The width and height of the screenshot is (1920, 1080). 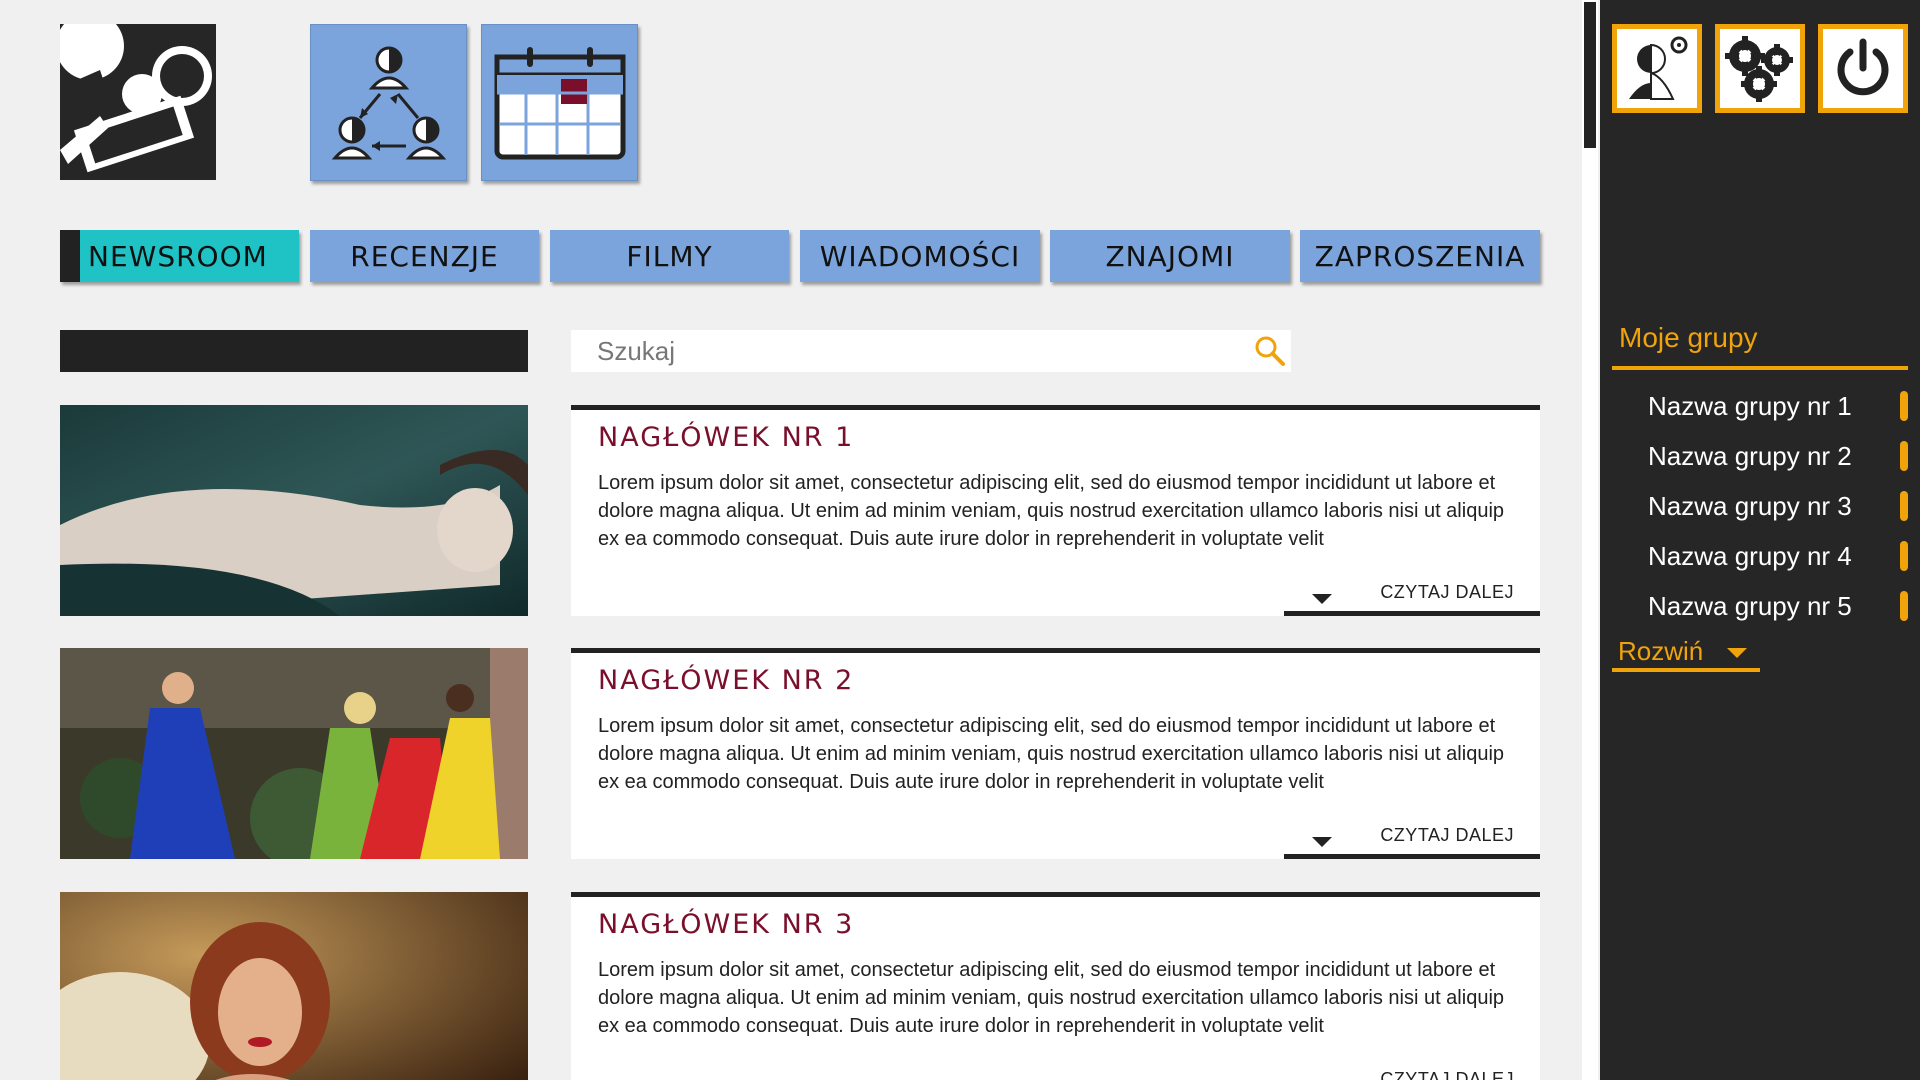 I want to click on nav-znajomi-label: ZNAJOMI, so click(x=1170, y=256).